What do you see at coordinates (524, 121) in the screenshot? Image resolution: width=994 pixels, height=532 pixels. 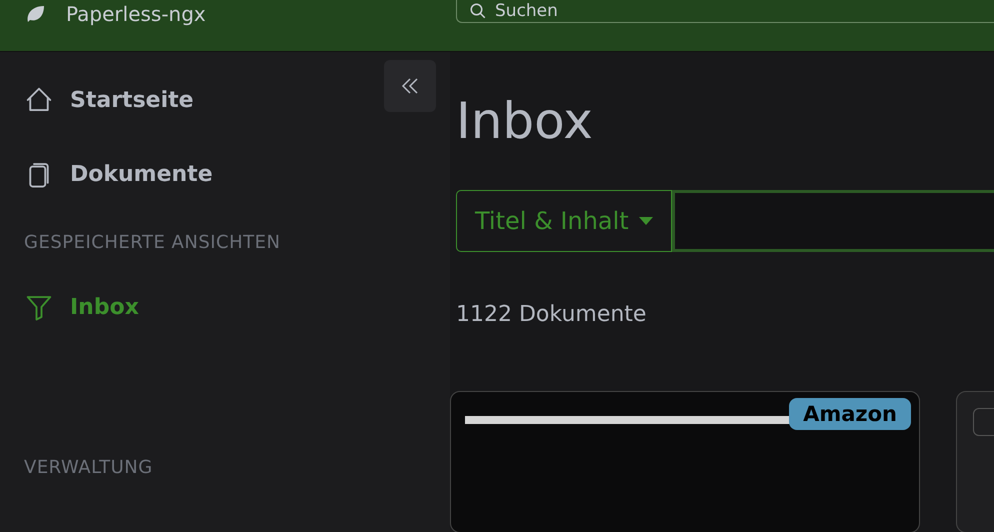 I see `page-title: Inbox` at bounding box center [524, 121].